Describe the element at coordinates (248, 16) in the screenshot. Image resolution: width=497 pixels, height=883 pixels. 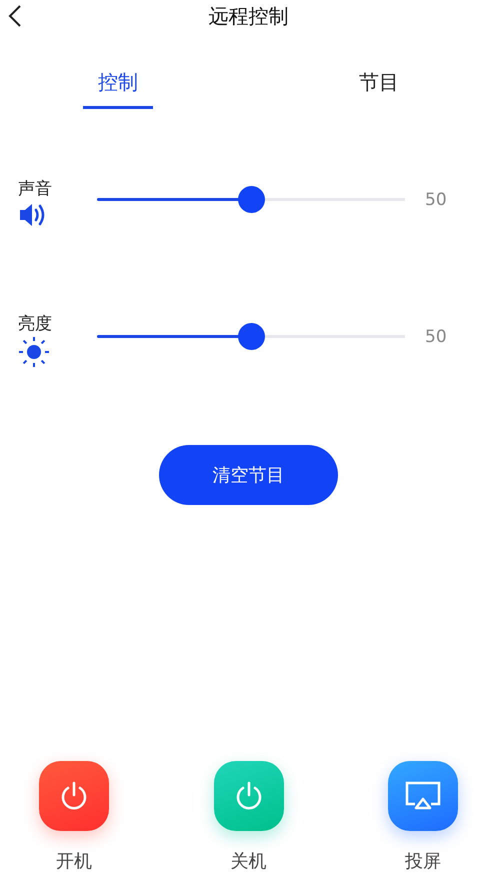
I see `page-title: 远程控制` at that location.